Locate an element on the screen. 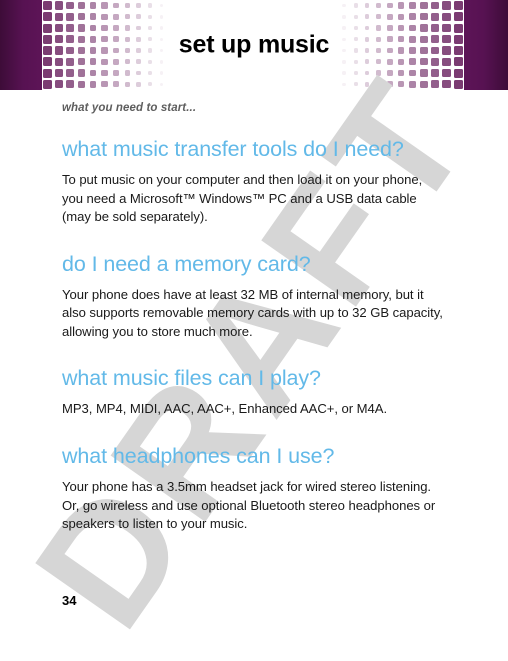  page-number: 34 is located at coordinates (69, 600).